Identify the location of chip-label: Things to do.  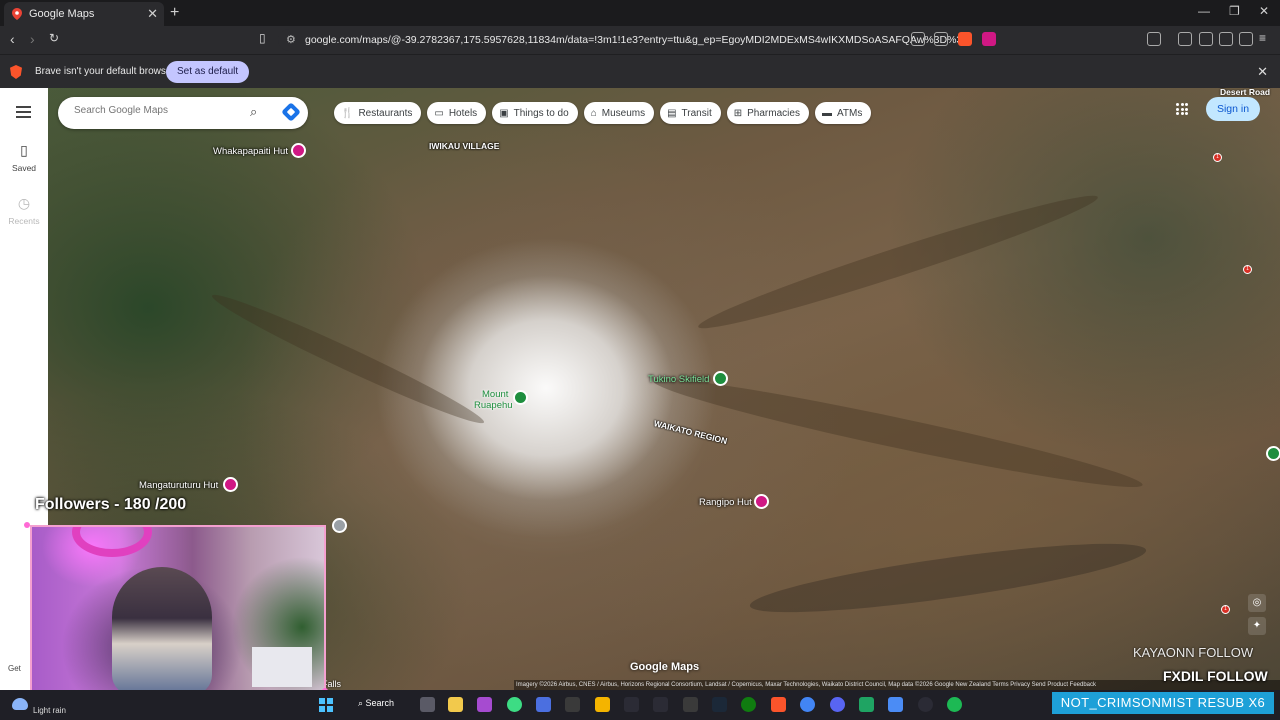
(541, 113).